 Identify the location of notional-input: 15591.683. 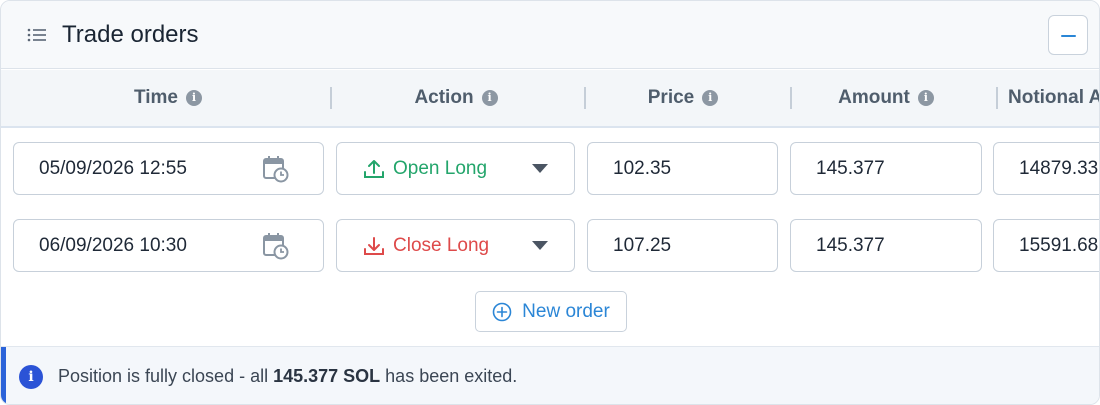
(1046, 245).